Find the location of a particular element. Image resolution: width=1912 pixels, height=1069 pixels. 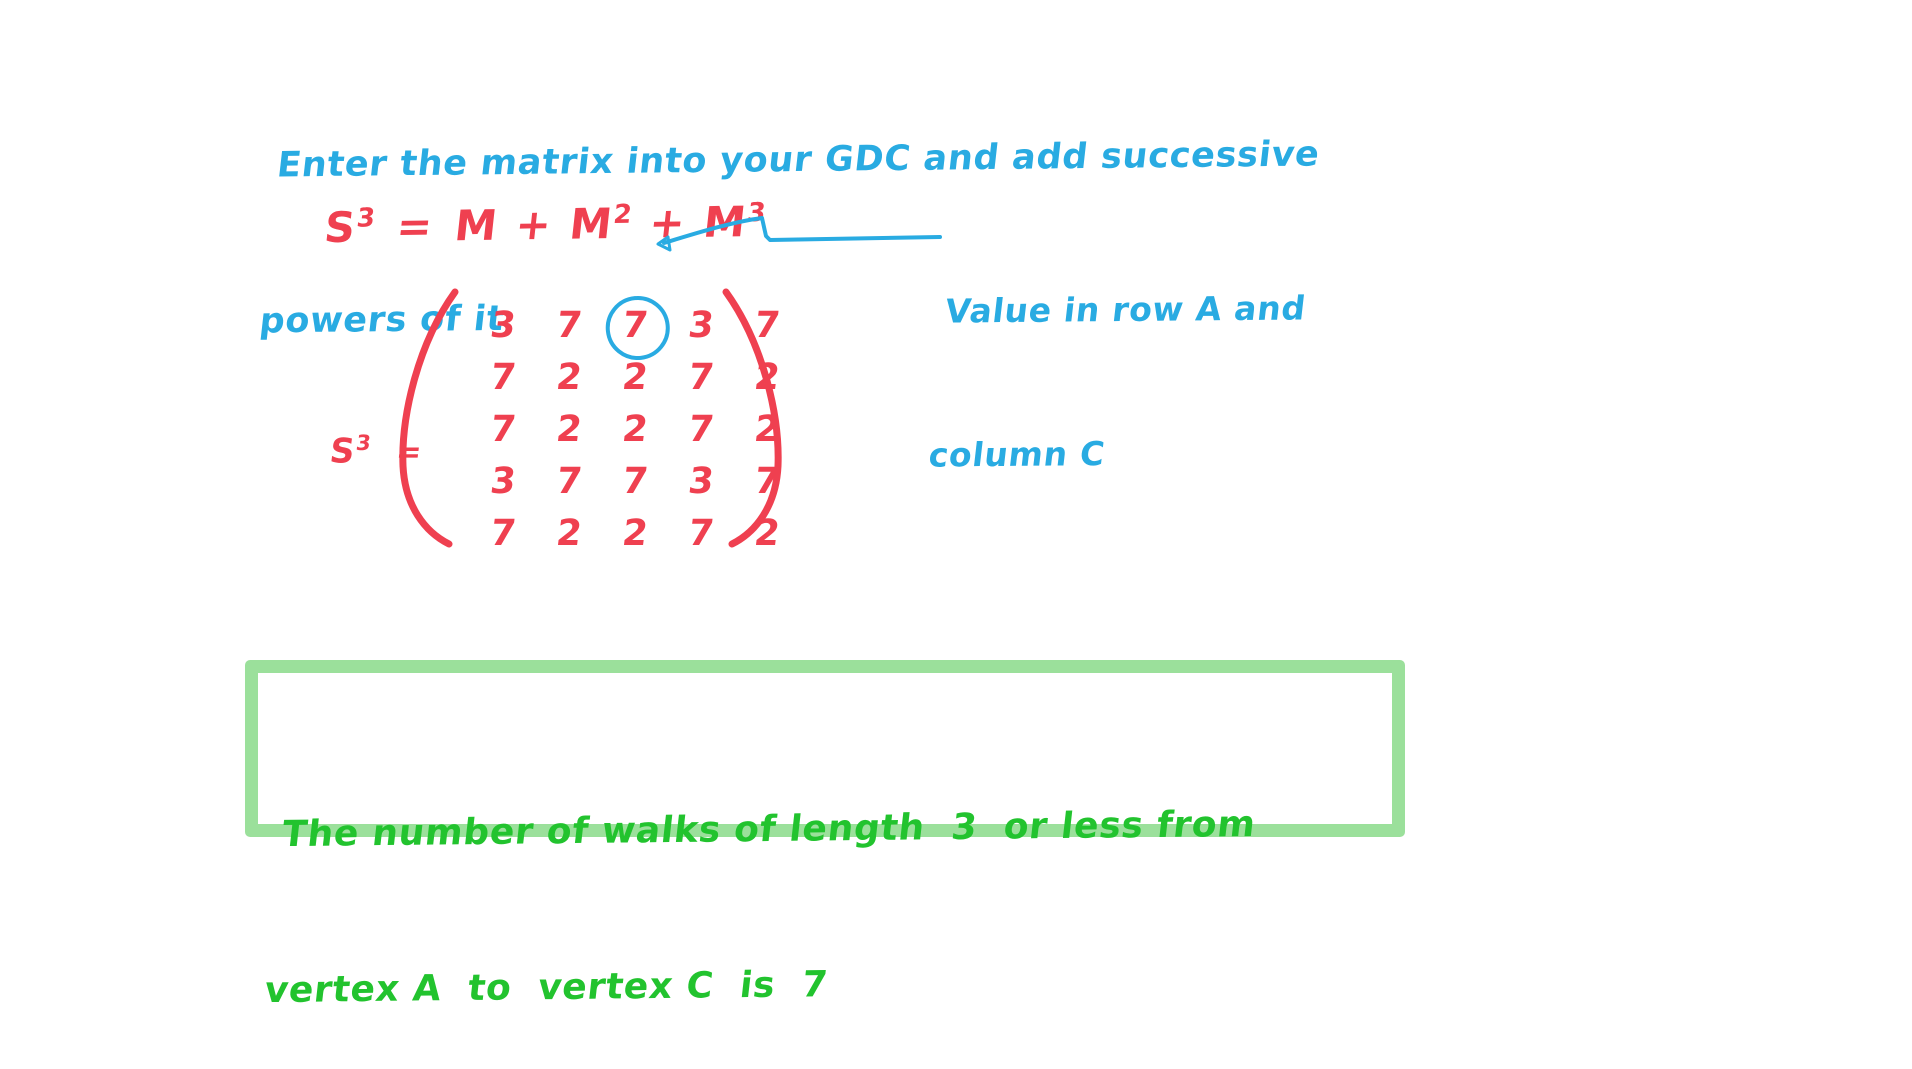

matrix-label-exponent: 3 is located at coordinates (364, 442).